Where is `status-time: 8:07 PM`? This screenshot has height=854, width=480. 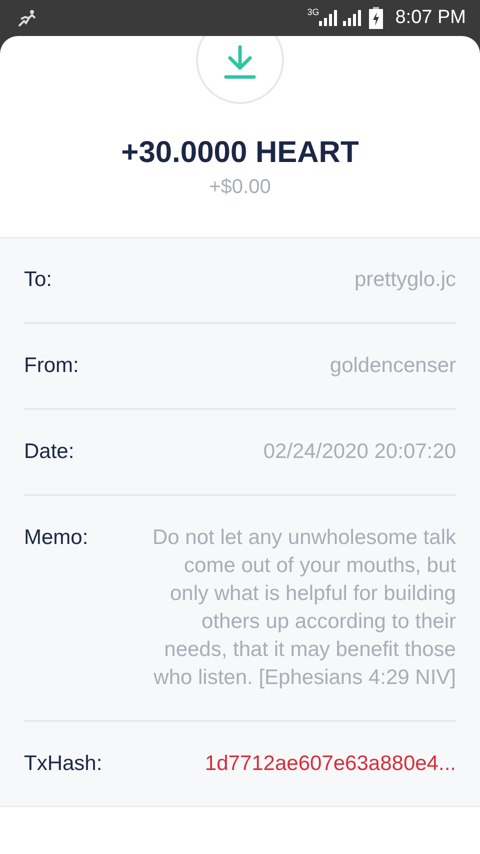 status-time: 8:07 PM is located at coordinates (430, 18).